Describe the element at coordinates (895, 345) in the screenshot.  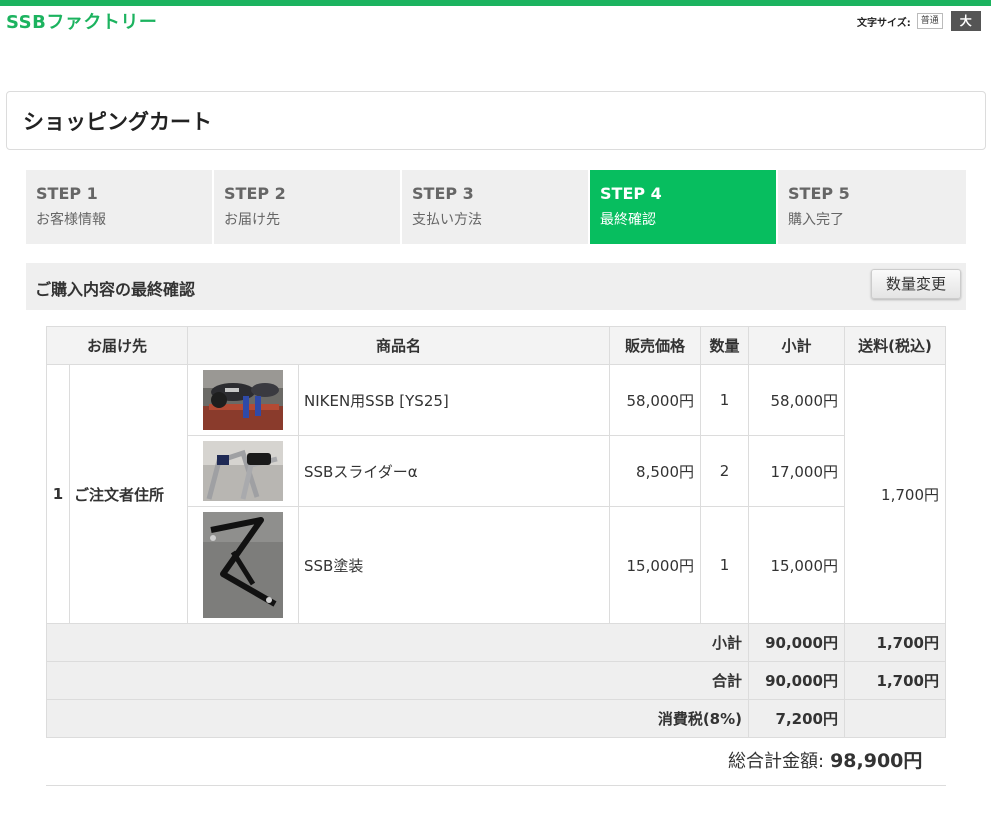
I see `header-shipping: 送料(税込)` at that location.